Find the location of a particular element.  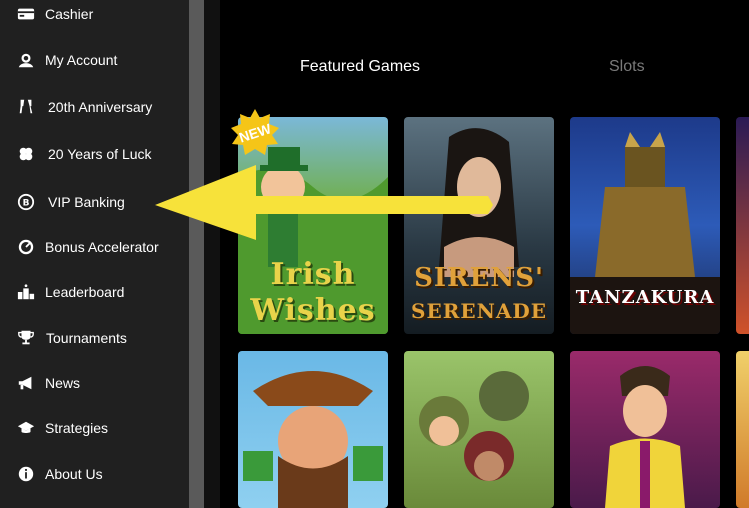

clover-icon is located at coordinates (26, 154).